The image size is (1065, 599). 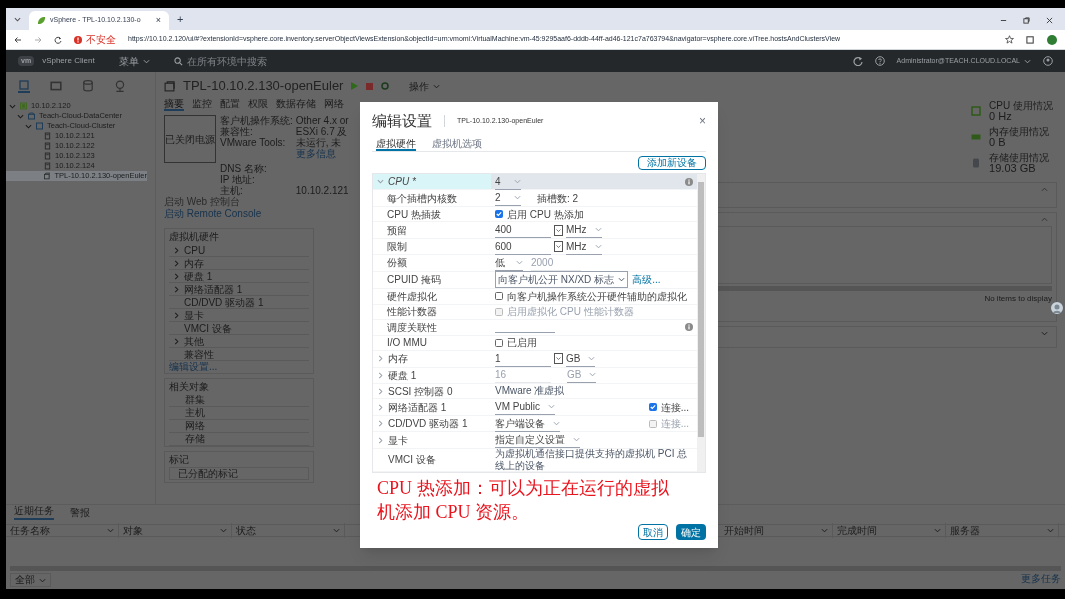 I want to click on add-device-button: 添加新设备, so click(x=672, y=163).